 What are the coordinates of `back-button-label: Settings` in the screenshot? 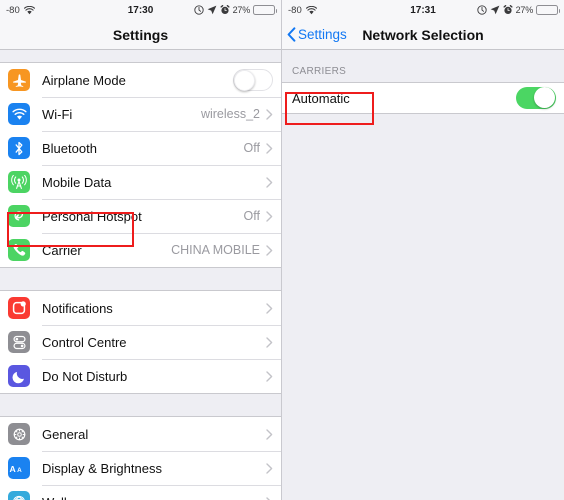 It's located at (322, 34).